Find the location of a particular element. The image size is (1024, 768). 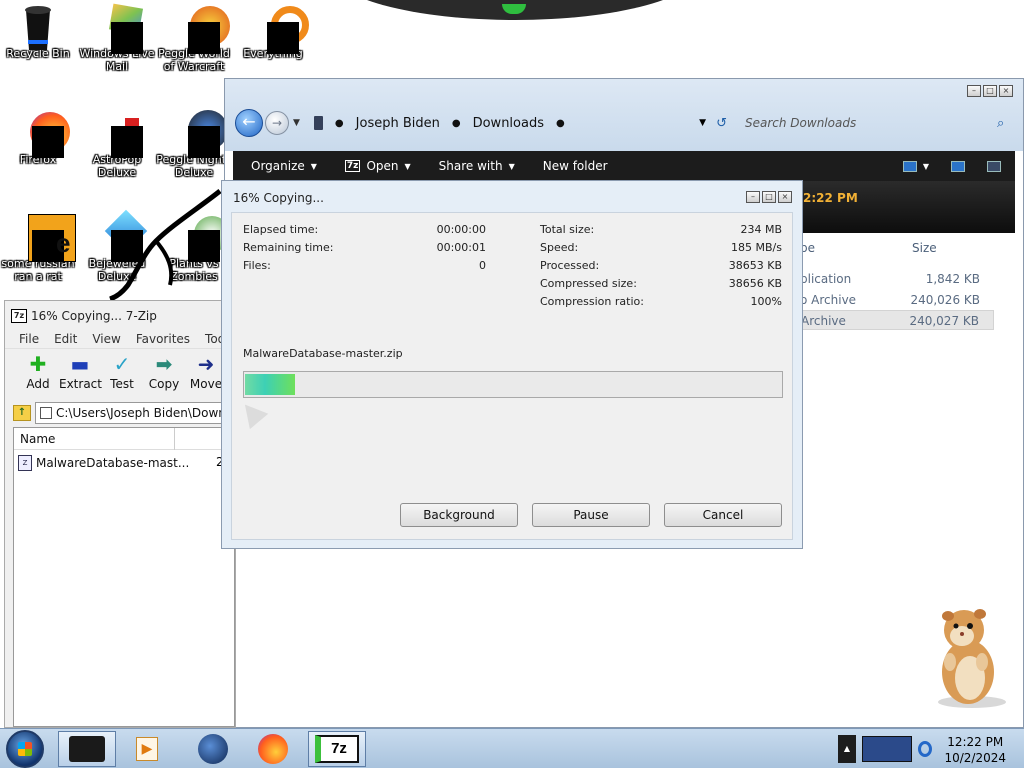

taskbar-firefox is located at coordinates (273, 749).